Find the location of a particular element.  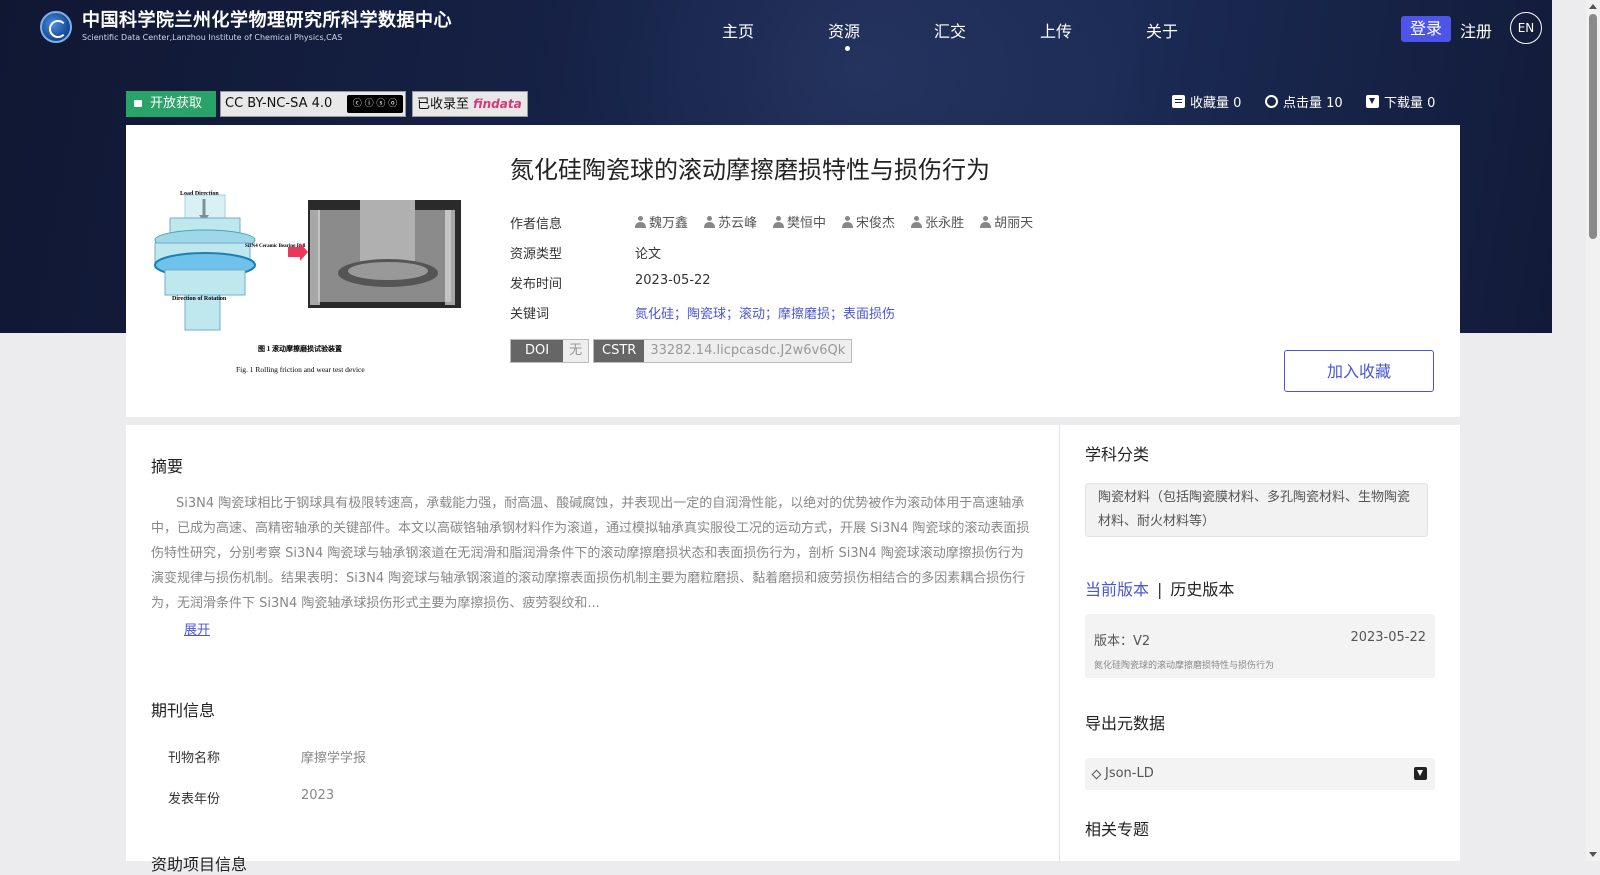

author-name: 樊恒中 is located at coordinates (807, 223).